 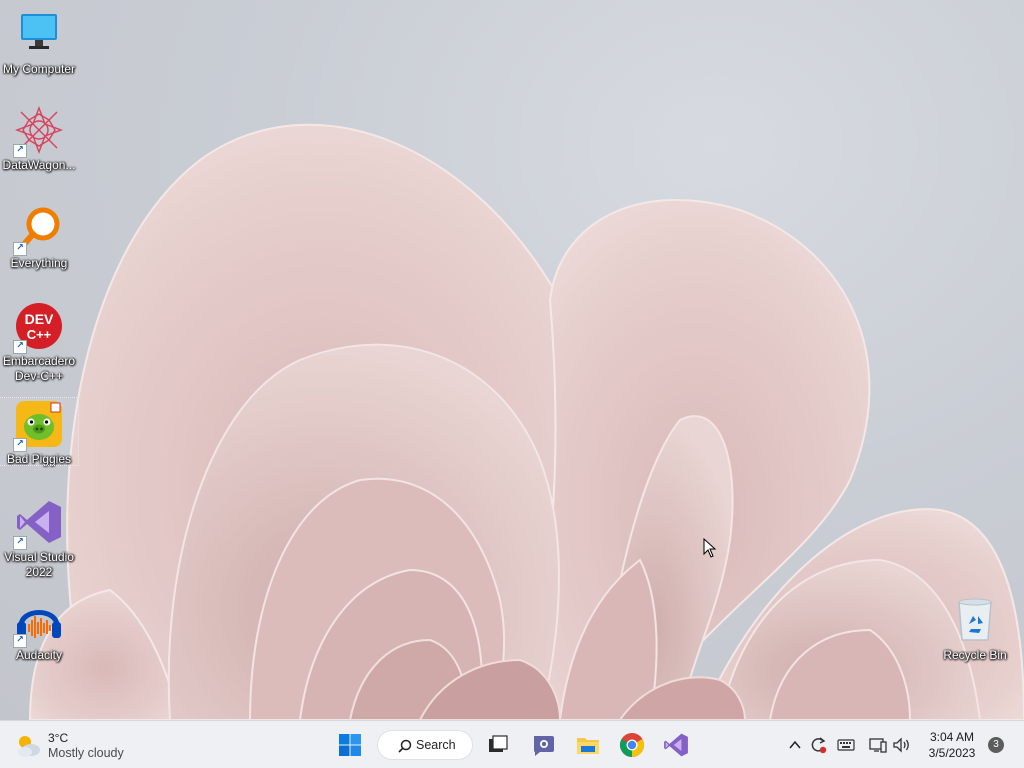 I want to click on desktop-icon-label: Bad Piggies, so click(x=39, y=459).